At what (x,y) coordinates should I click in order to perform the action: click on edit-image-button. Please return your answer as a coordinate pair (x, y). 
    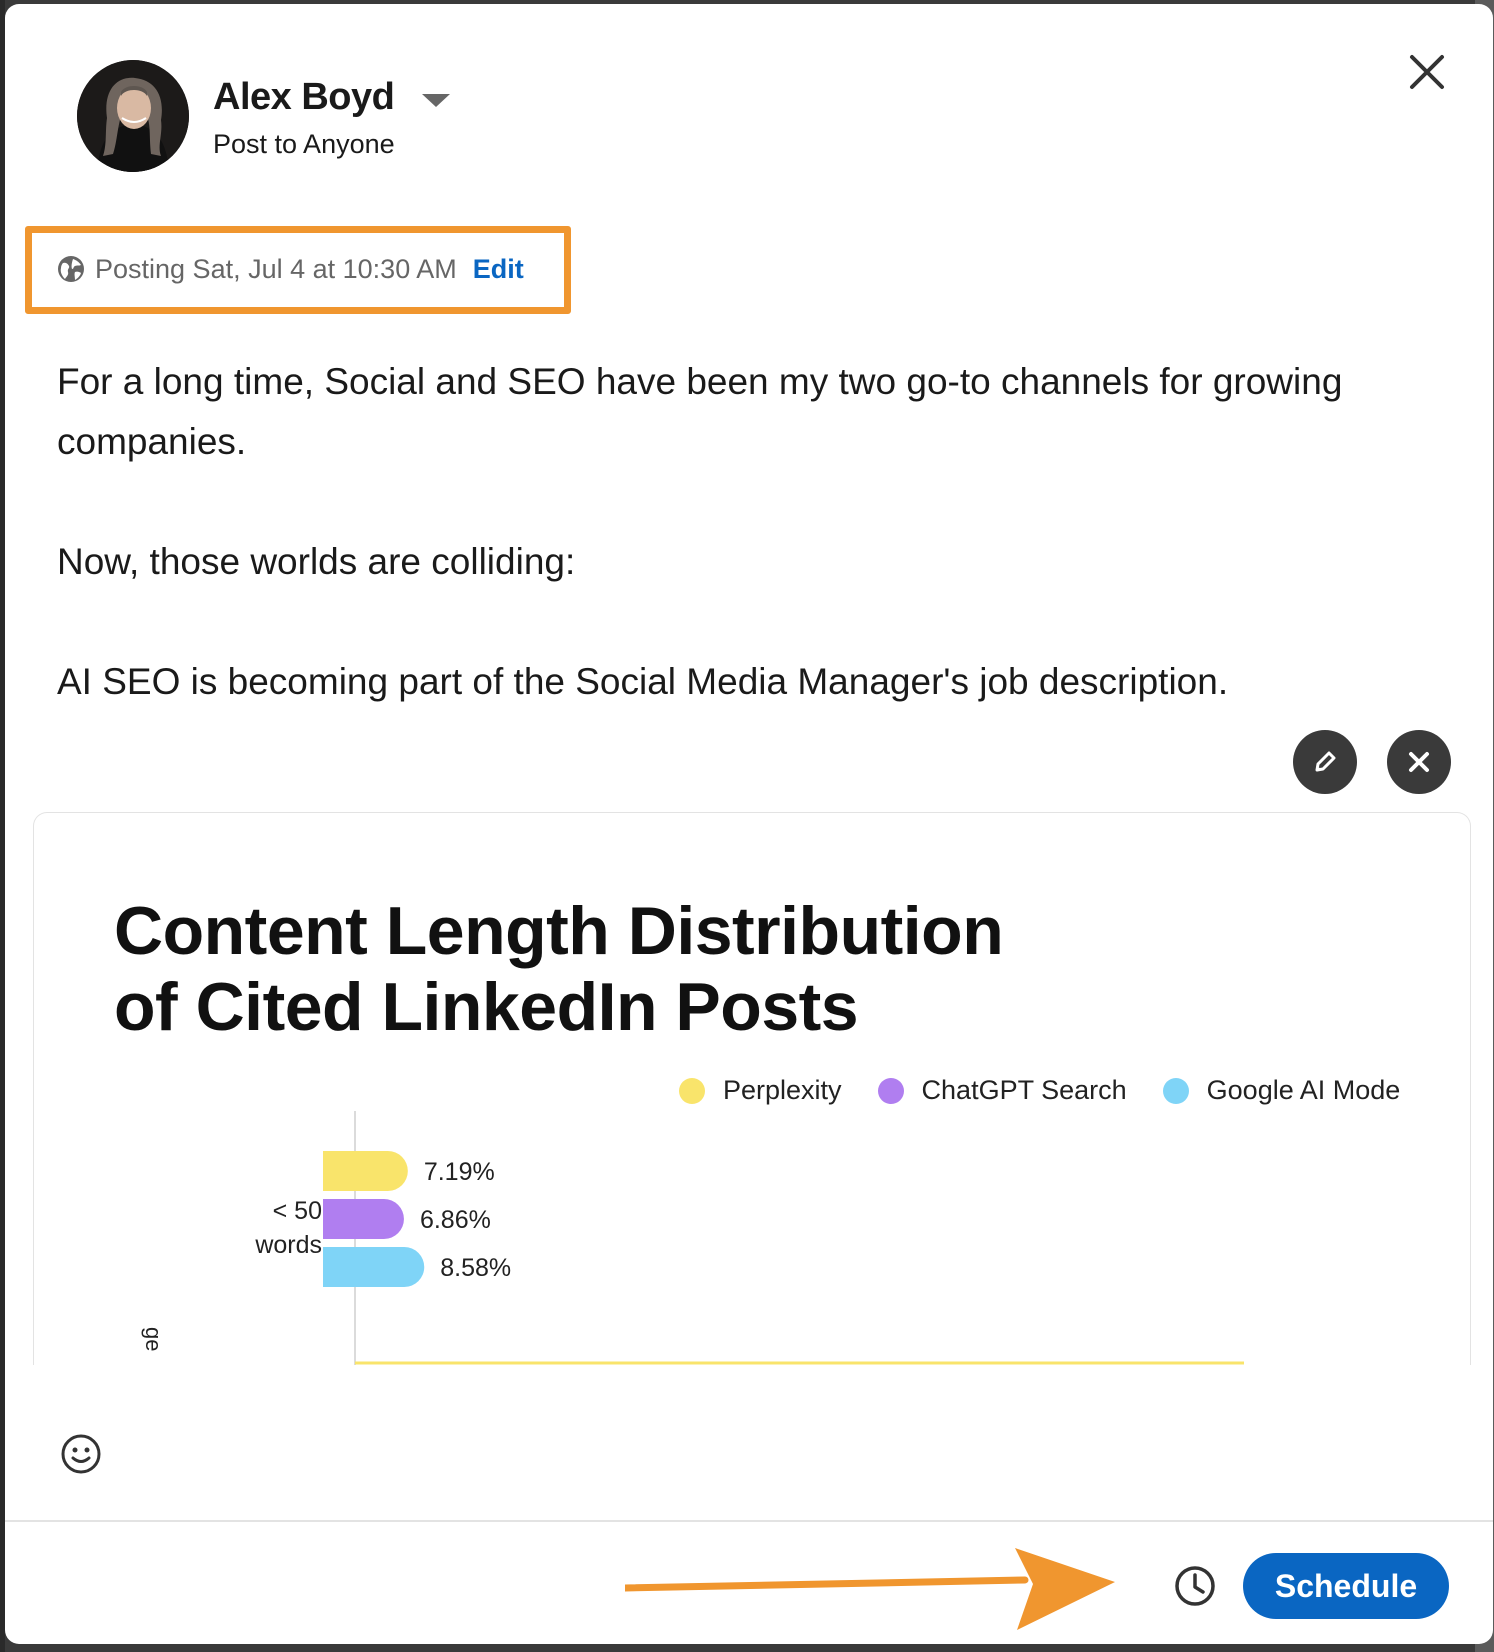
    Looking at the image, I should click on (1325, 762).